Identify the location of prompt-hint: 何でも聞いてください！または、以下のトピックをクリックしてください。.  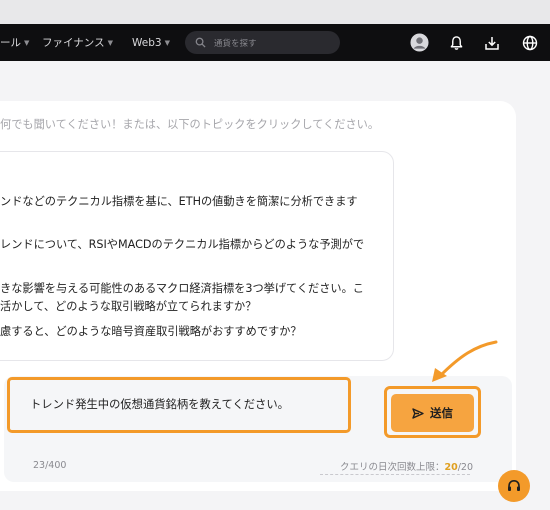
(190, 124).